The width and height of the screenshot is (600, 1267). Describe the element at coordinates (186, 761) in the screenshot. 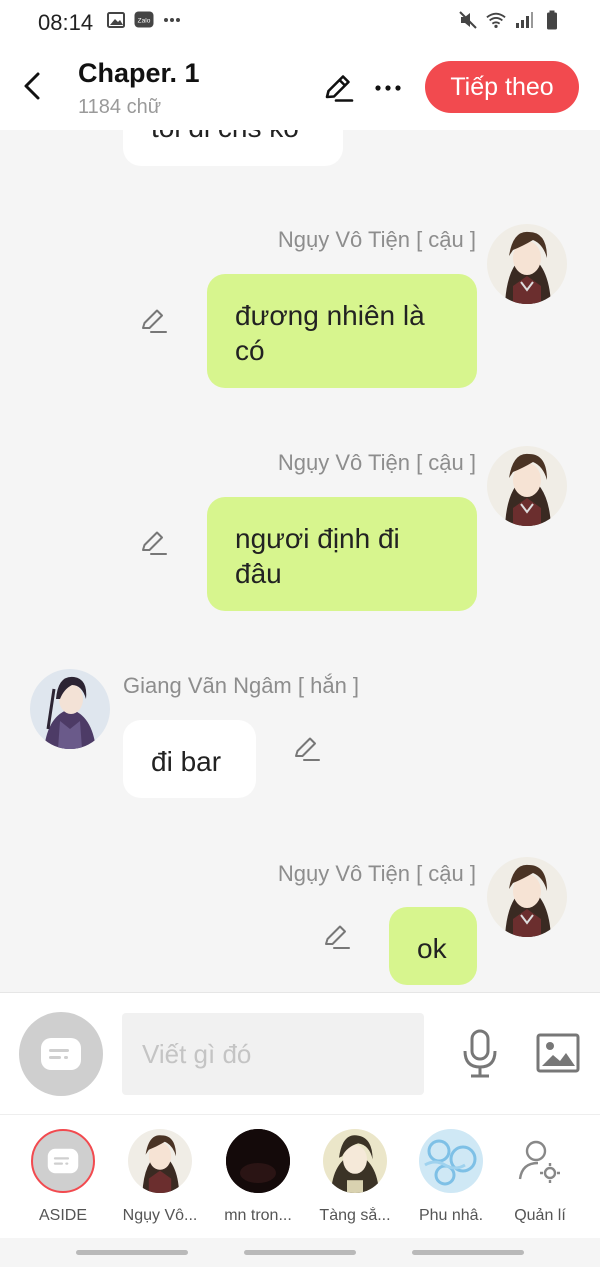

I see `message-text: đi bar` at that location.